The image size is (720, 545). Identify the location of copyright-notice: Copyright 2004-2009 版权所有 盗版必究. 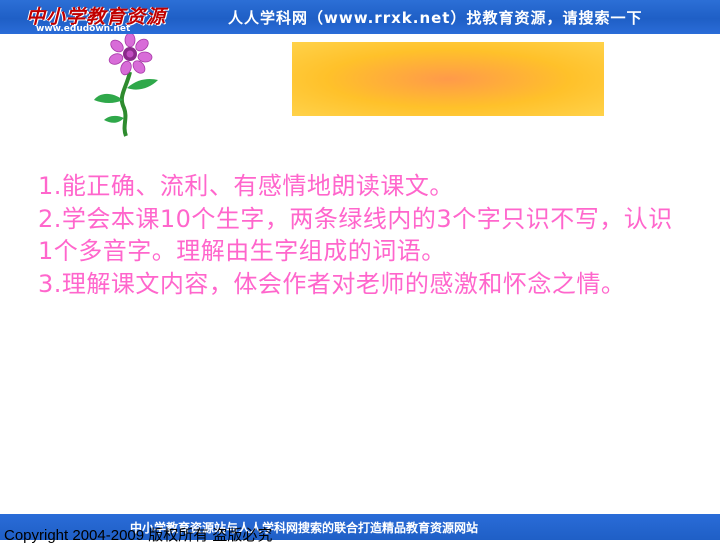
(138, 535).